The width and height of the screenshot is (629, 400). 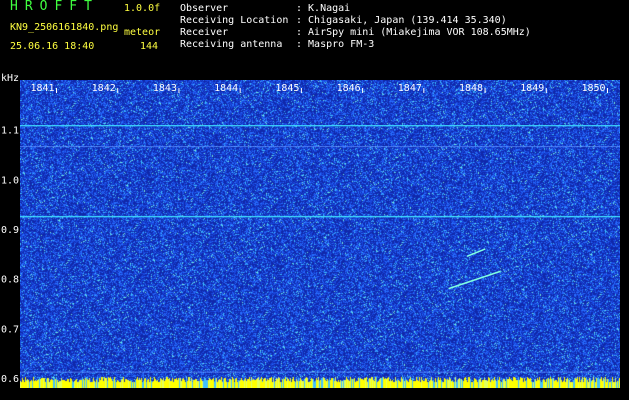 What do you see at coordinates (10, 180) in the screenshot?
I see `y-tick-label: 1.0` at bounding box center [10, 180].